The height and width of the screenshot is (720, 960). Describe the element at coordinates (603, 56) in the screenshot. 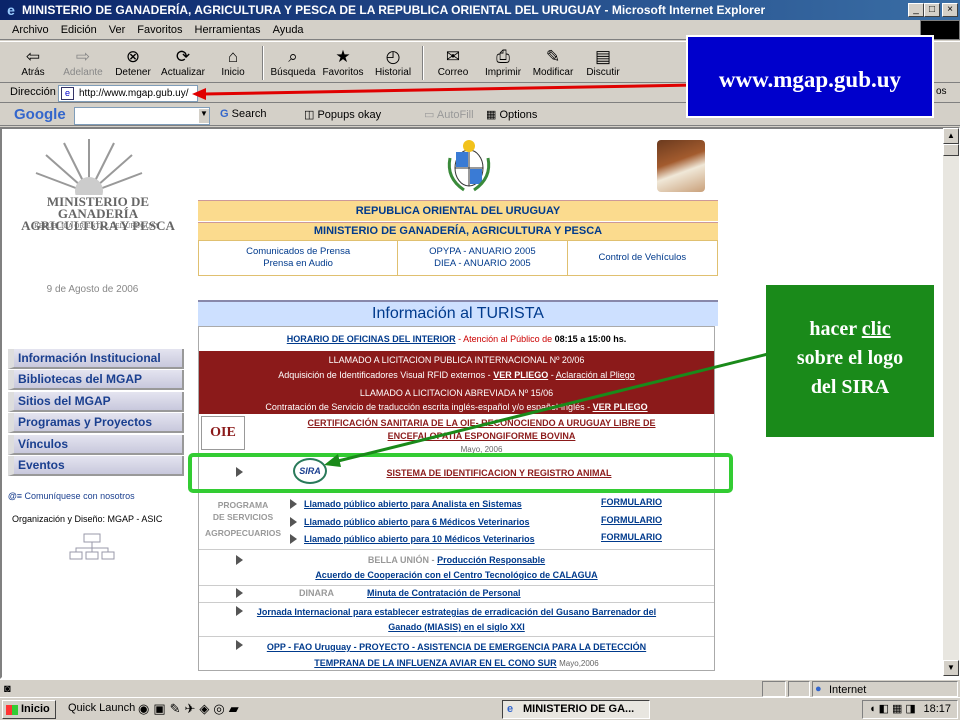

I see `discuss-icon: ▤` at that location.